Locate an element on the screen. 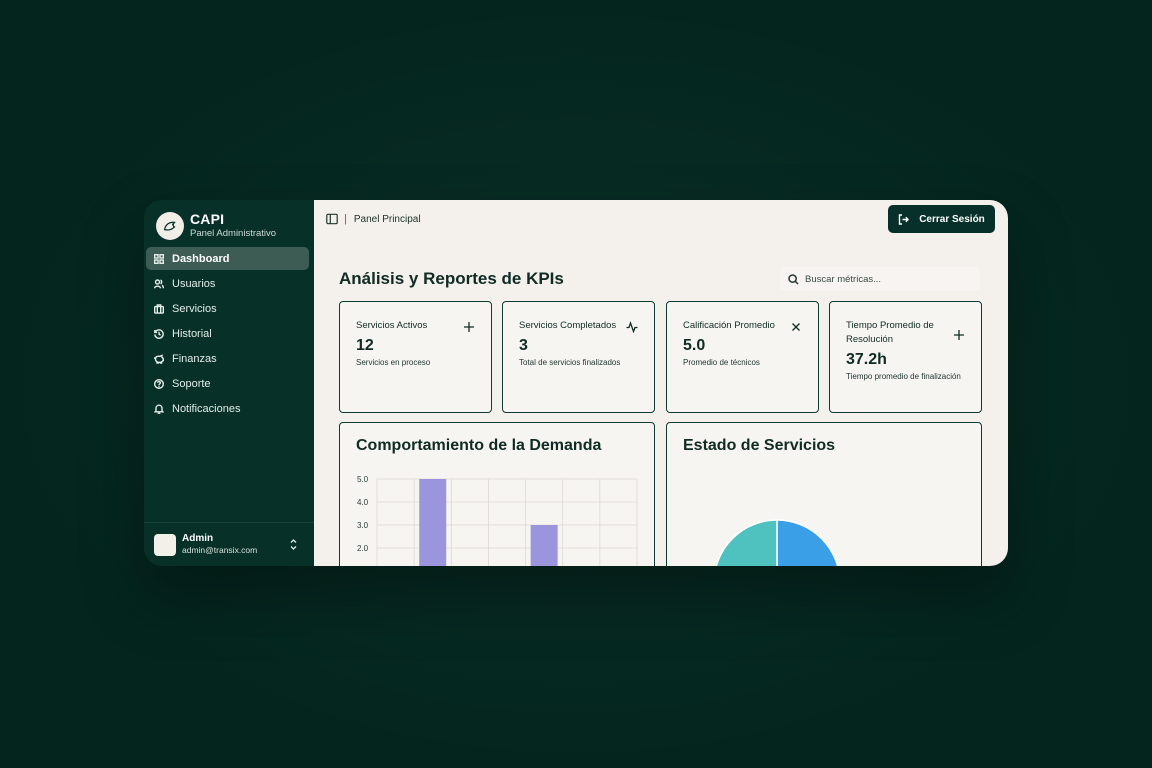 This screenshot has height=768, width=1152. user-name: Admin is located at coordinates (198, 538).